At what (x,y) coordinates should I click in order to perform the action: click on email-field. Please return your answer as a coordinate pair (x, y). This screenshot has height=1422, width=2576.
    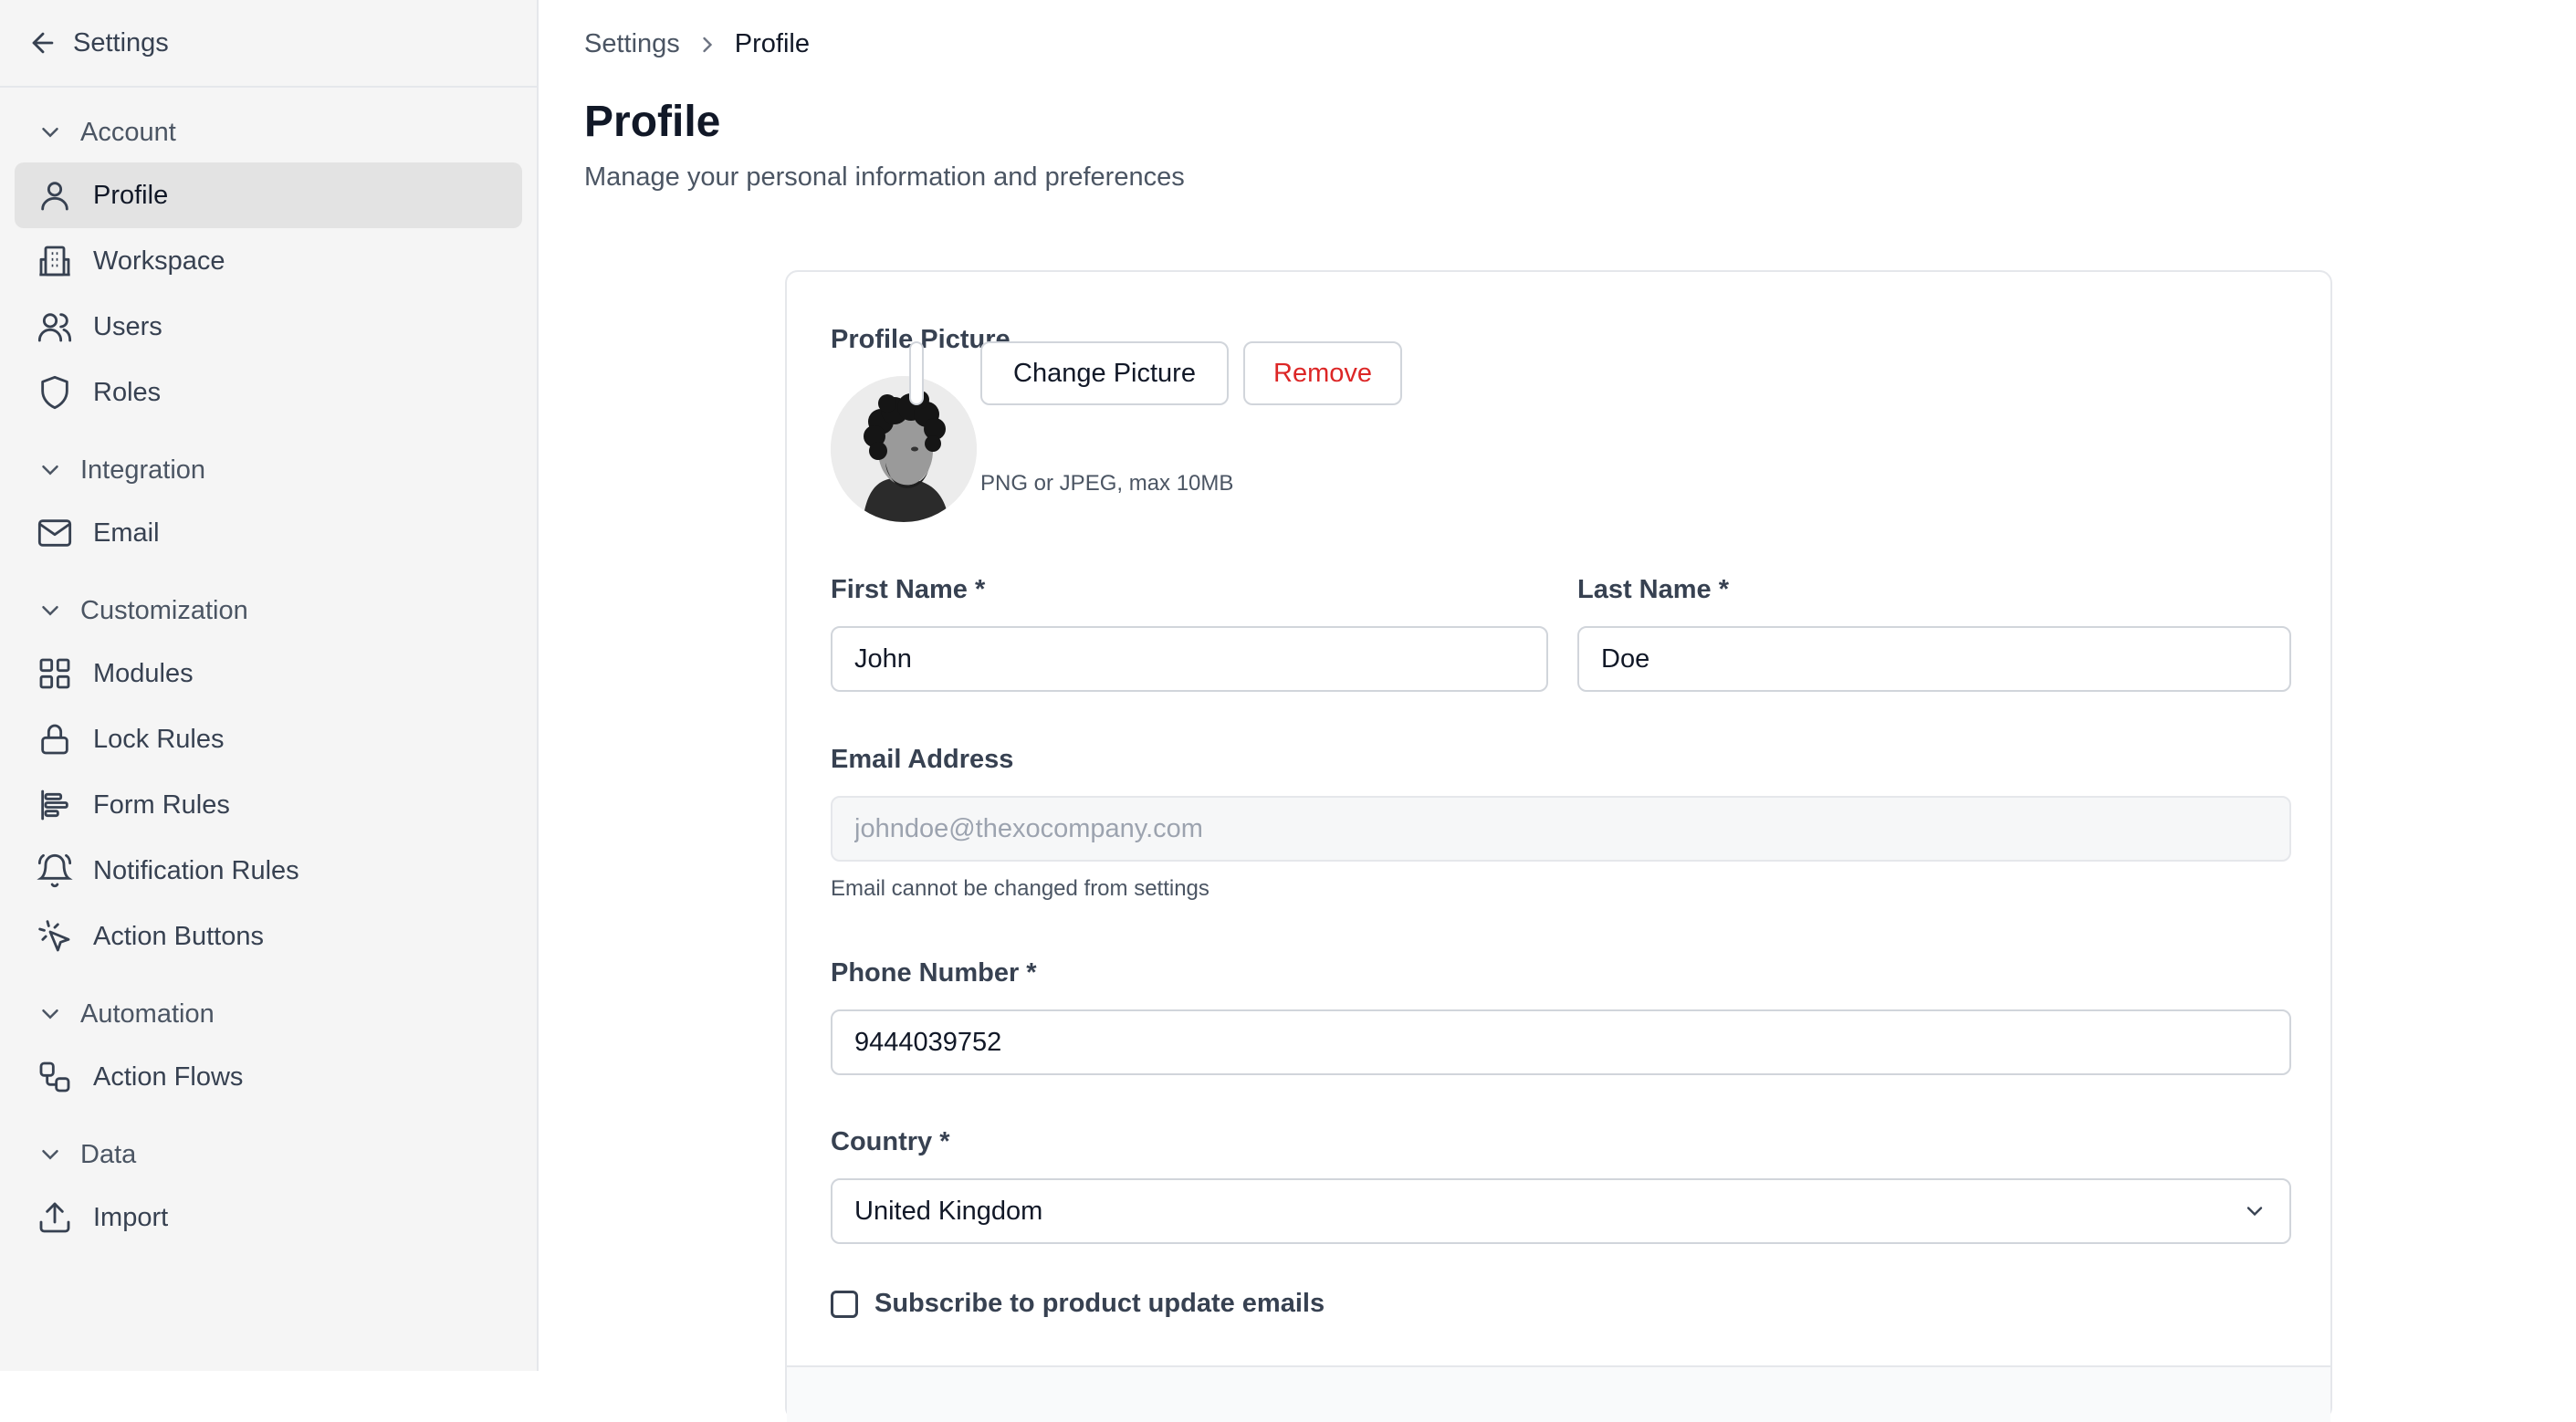
    Looking at the image, I should click on (1561, 829).